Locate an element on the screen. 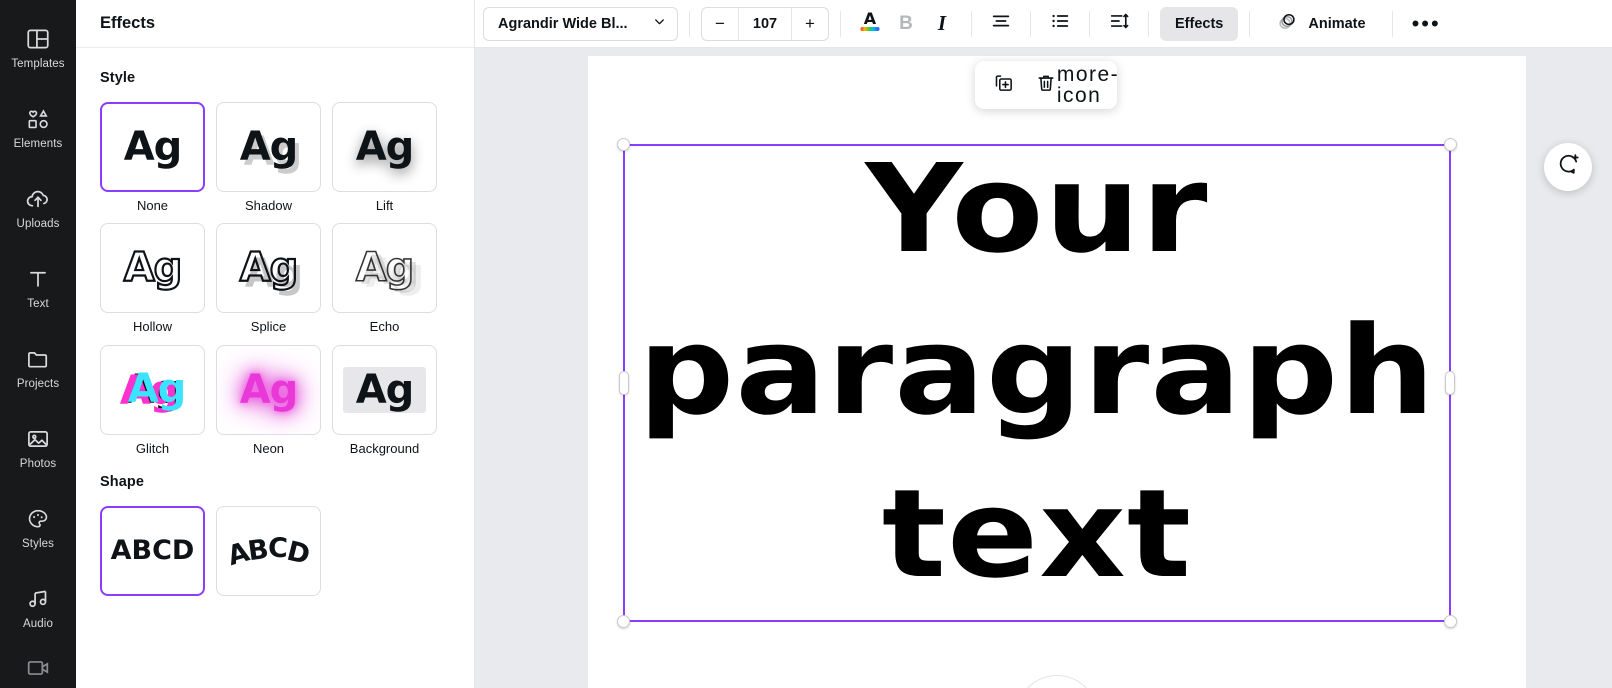 The width and height of the screenshot is (1612, 688). sidebar-label-text: Text is located at coordinates (38, 303).